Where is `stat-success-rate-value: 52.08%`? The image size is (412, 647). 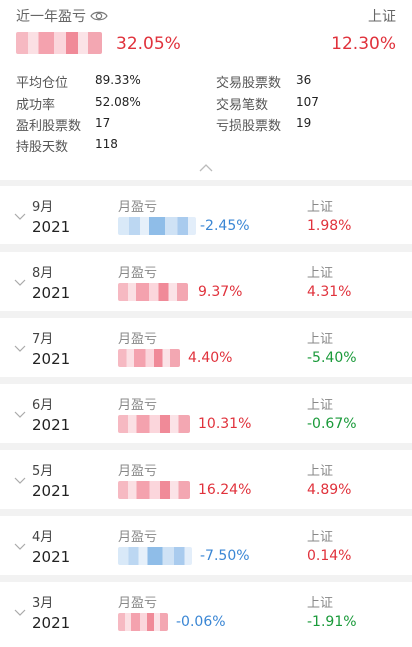
stat-success-rate-value: 52.08% is located at coordinates (118, 102).